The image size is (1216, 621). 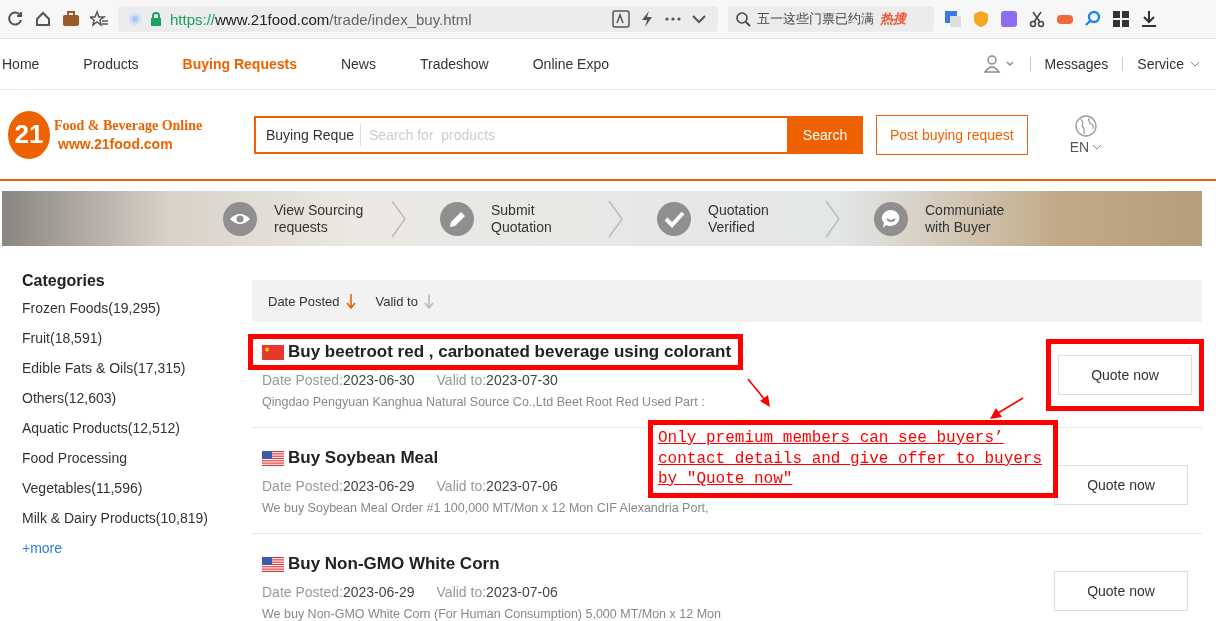 What do you see at coordinates (43, 19) in the screenshot?
I see `home-icon` at bounding box center [43, 19].